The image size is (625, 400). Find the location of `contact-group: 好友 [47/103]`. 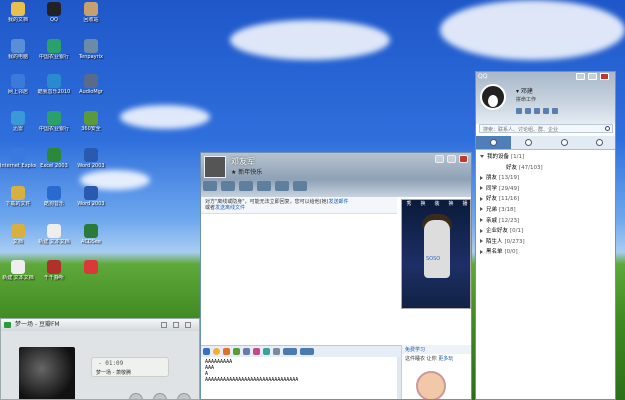

contact-group: 好友 [47/103] is located at coordinates (545, 168).